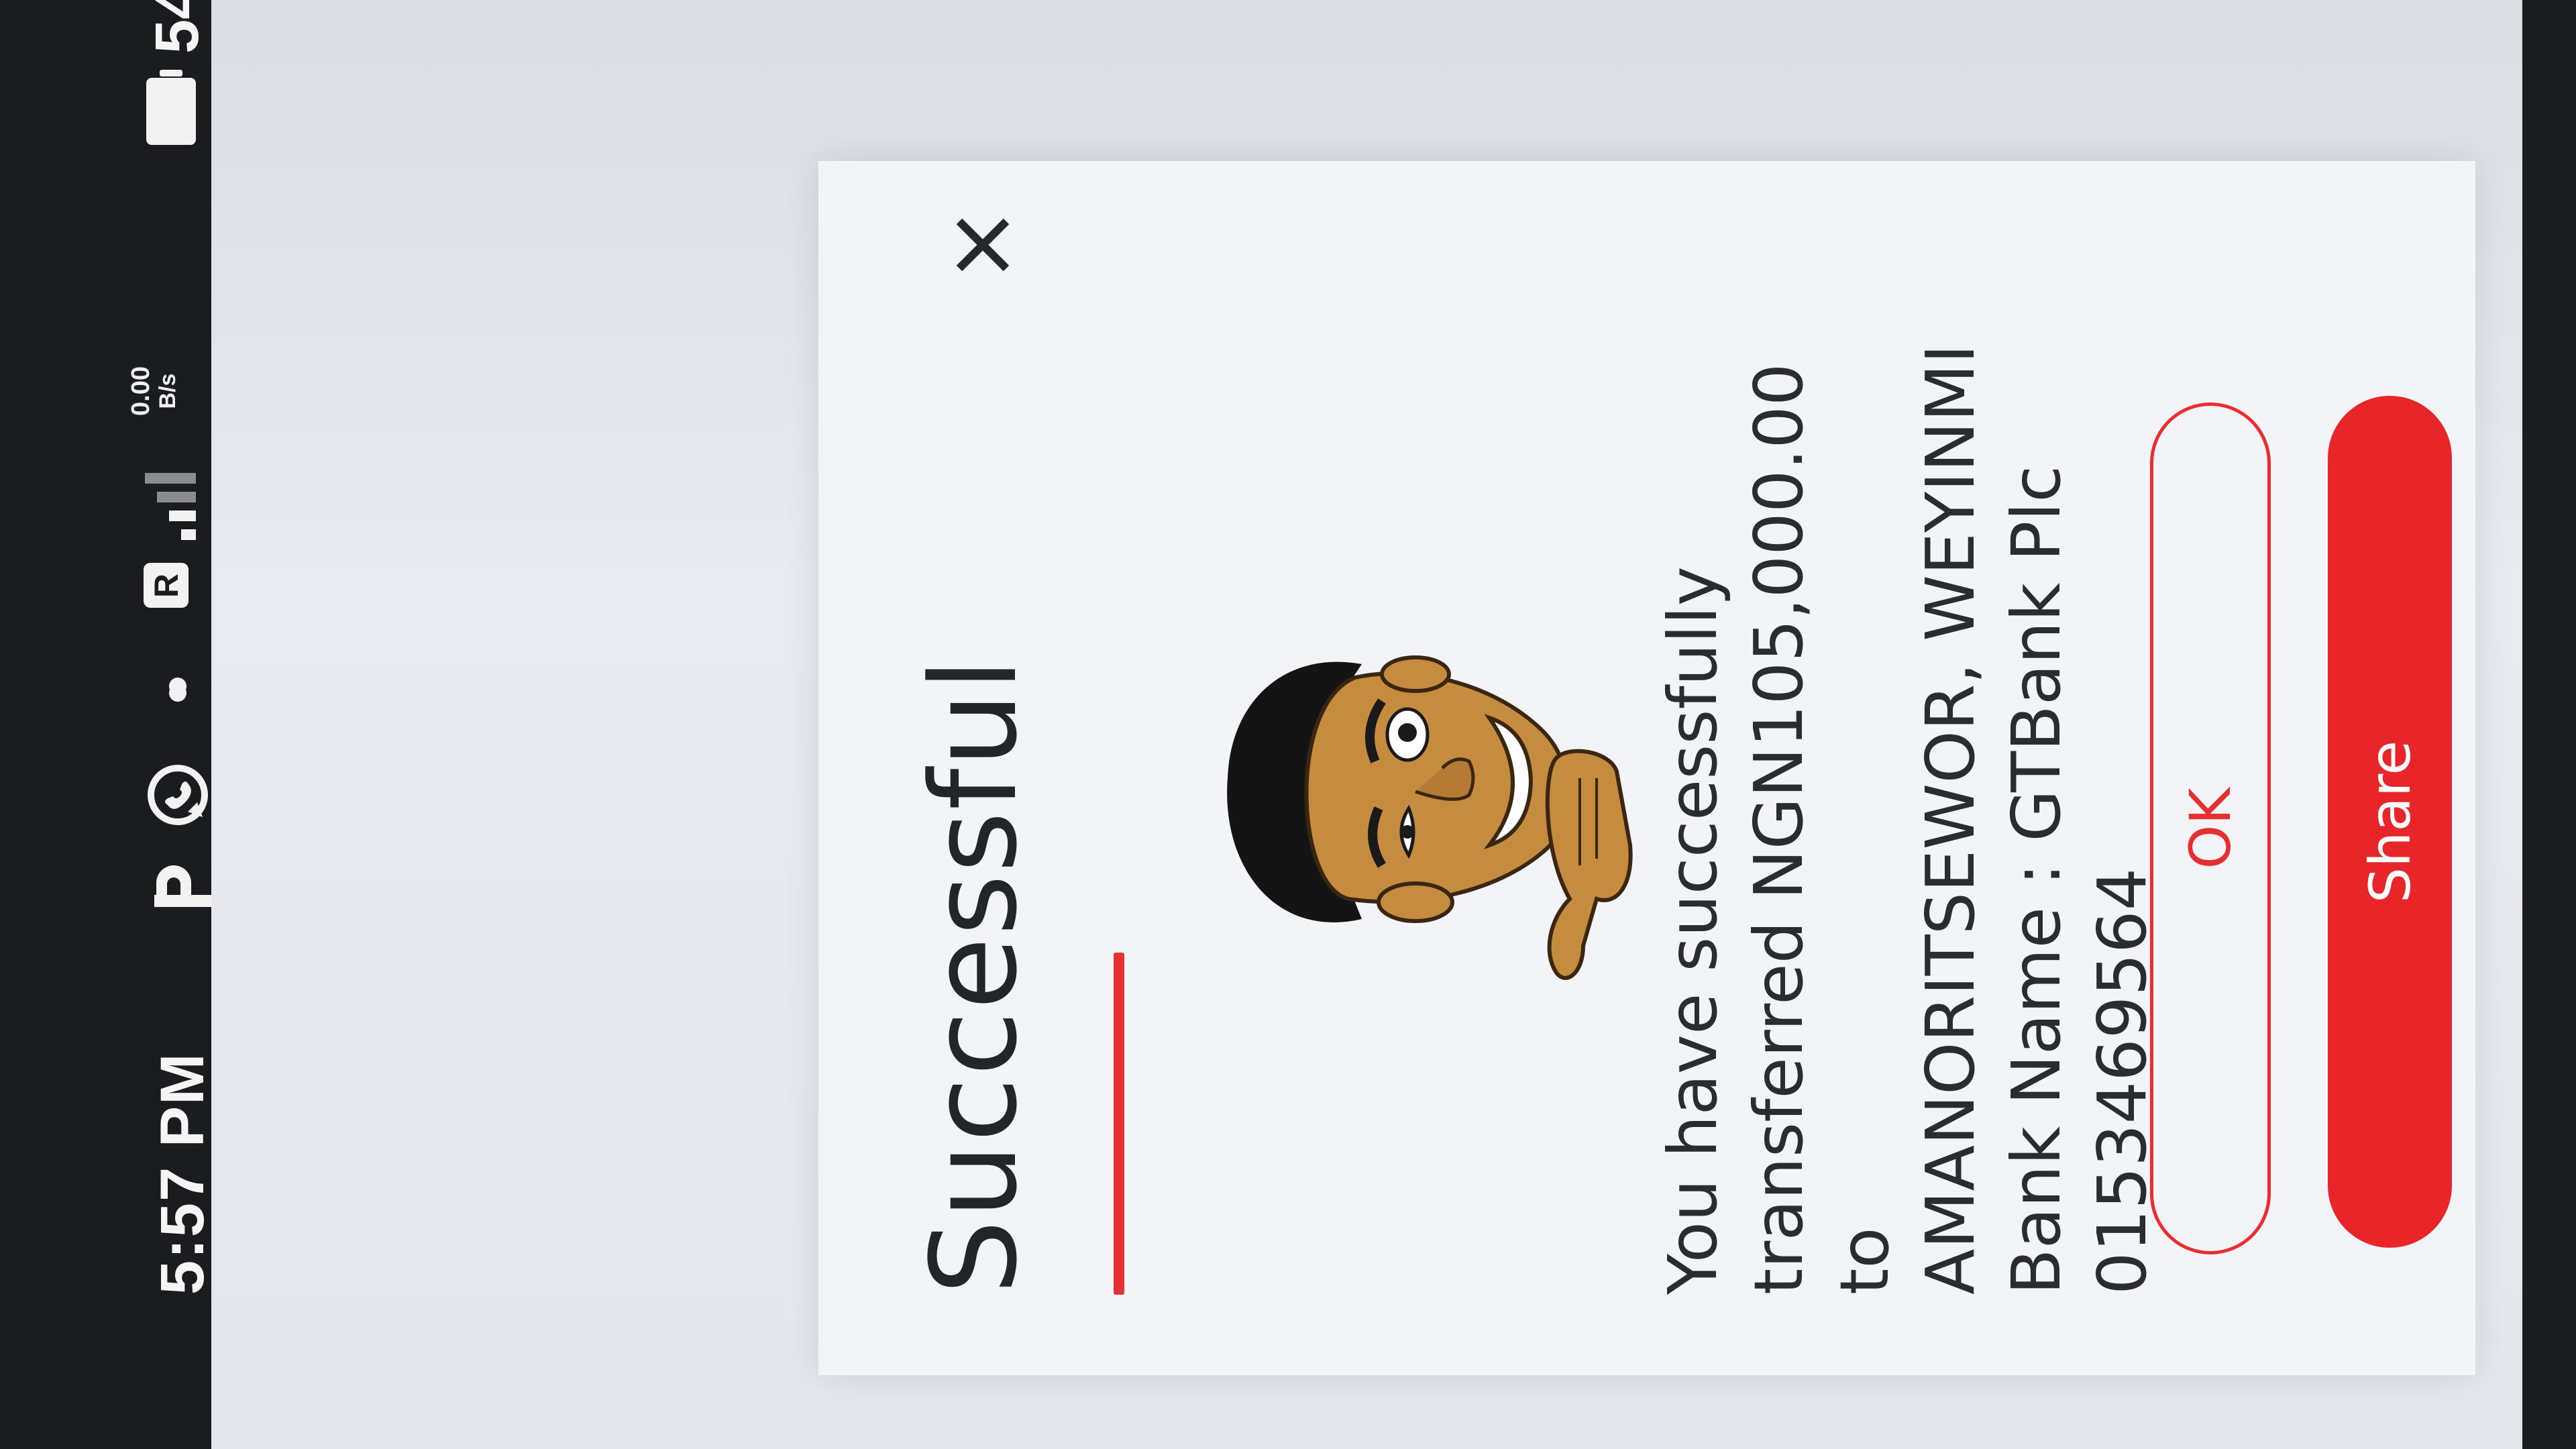 The width and height of the screenshot is (2576, 1449). Describe the element at coordinates (125, 349) in the screenshot. I see `status-bar-right: R 0.00 B/s 54` at that location.